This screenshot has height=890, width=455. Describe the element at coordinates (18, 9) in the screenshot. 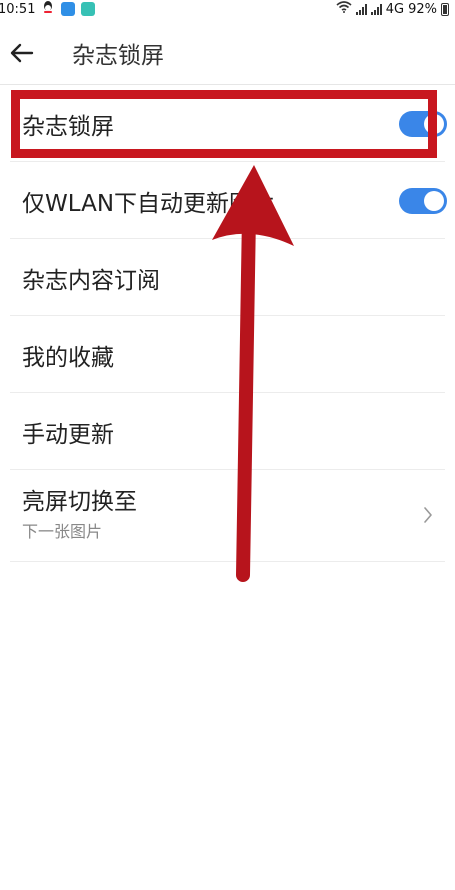

I see `status-time: 10:51` at that location.